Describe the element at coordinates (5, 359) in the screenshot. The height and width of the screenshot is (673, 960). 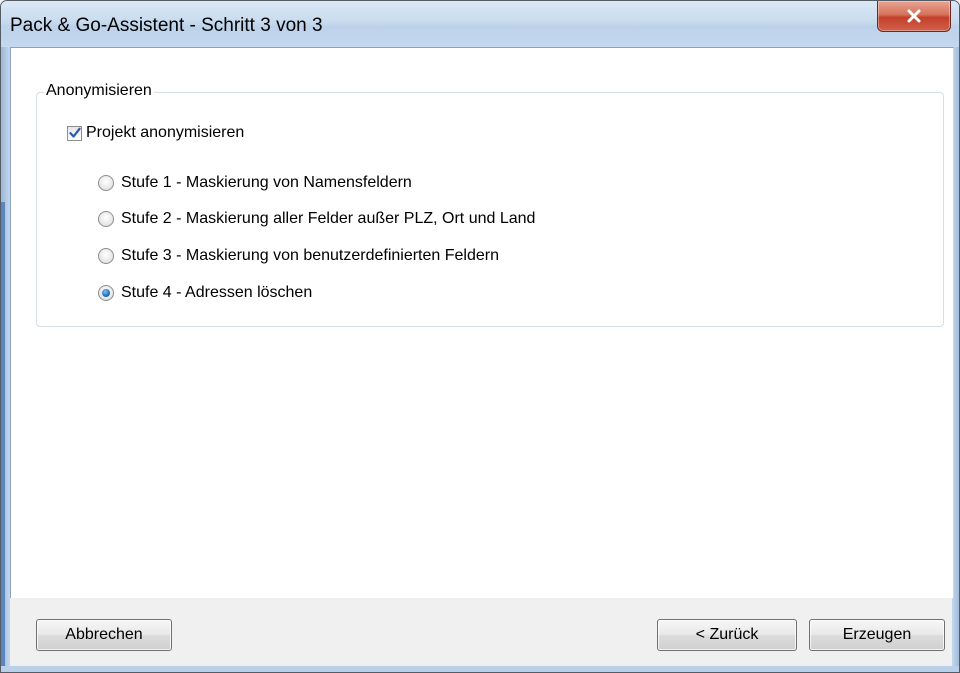
I see `window-frame-left` at that location.